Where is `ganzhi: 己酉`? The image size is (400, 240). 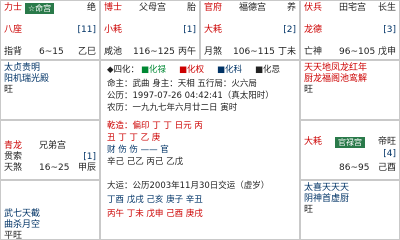
ganzhi: 己酉 is located at coordinates (386, 168).